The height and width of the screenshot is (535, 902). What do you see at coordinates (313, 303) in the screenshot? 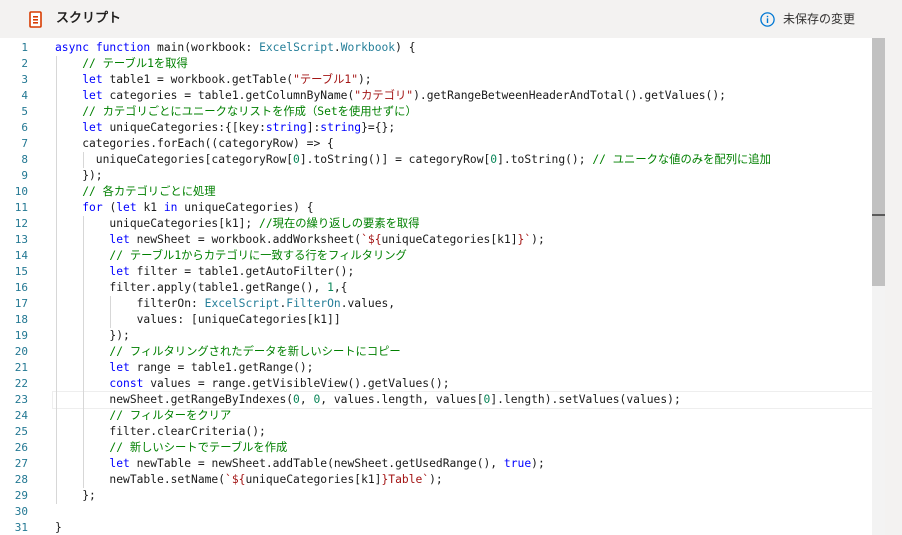
I see `code-token: FilterOn` at bounding box center [313, 303].